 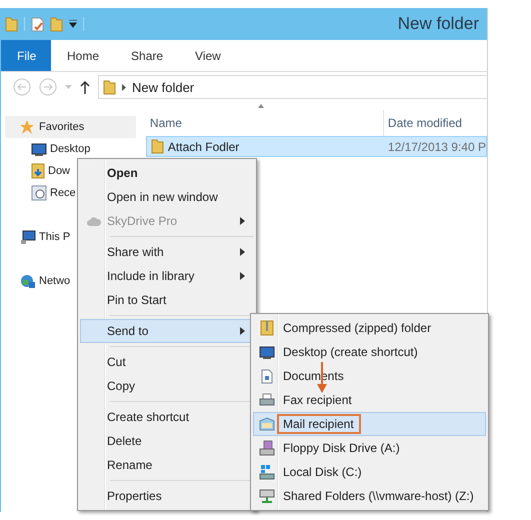 What do you see at coordinates (167, 300) in the screenshot?
I see `menu-item: Pin to Start` at bounding box center [167, 300].